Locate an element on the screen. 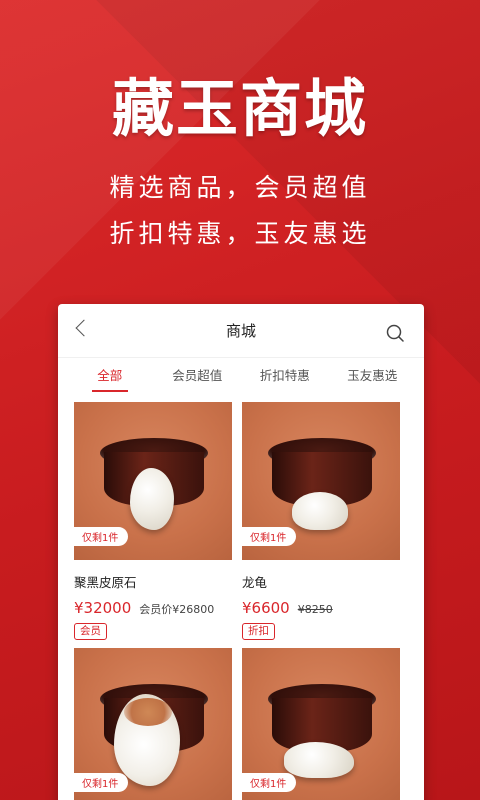 The image size is (480, 800). hero-tagline-1: 精选商品，会员超值 is located at coordinates (240, 187).